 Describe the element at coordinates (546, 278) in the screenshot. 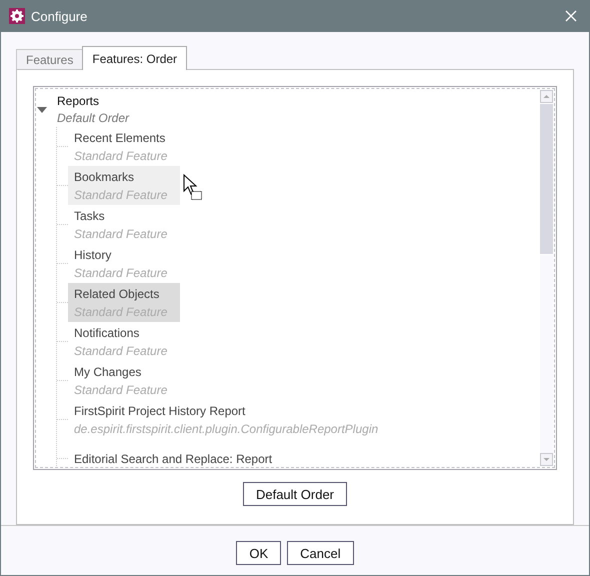

I see `scrollbar` at that location.